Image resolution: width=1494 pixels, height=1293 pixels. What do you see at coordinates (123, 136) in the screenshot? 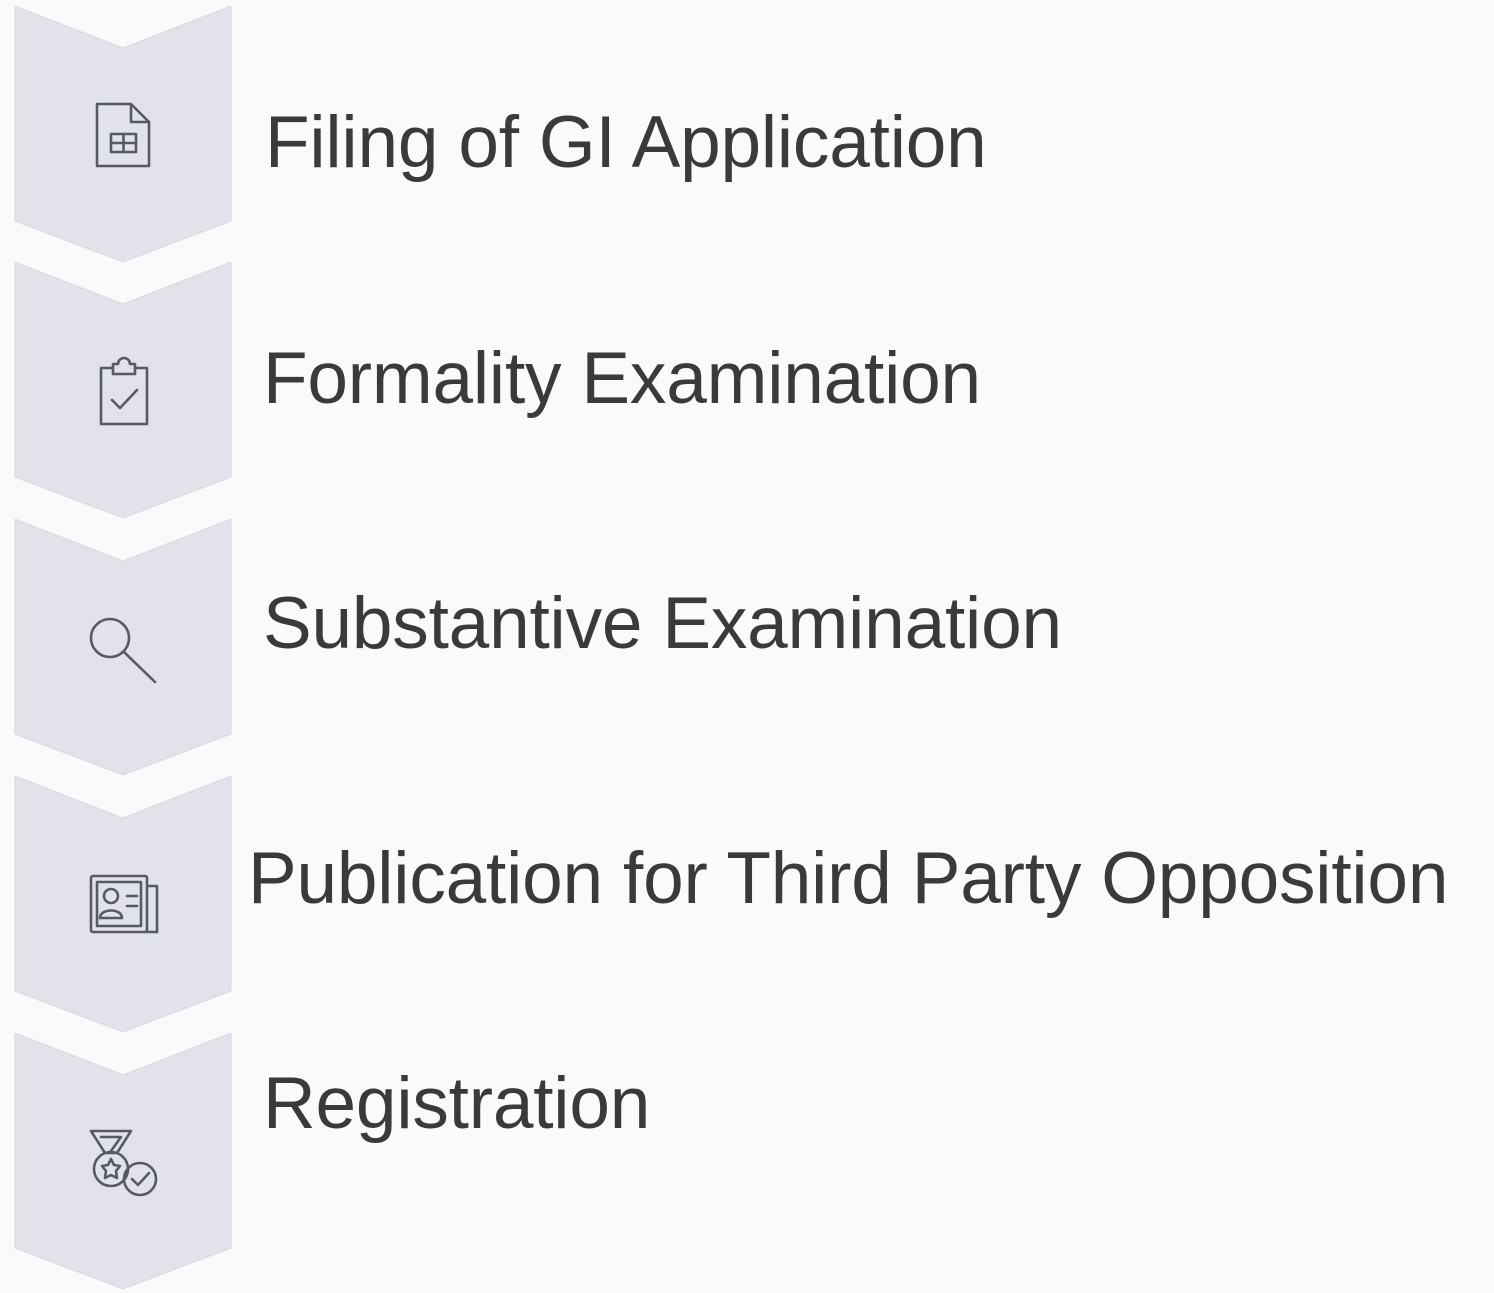
I see `spreadsheet-document-icon` at bounding box center [123, 136].